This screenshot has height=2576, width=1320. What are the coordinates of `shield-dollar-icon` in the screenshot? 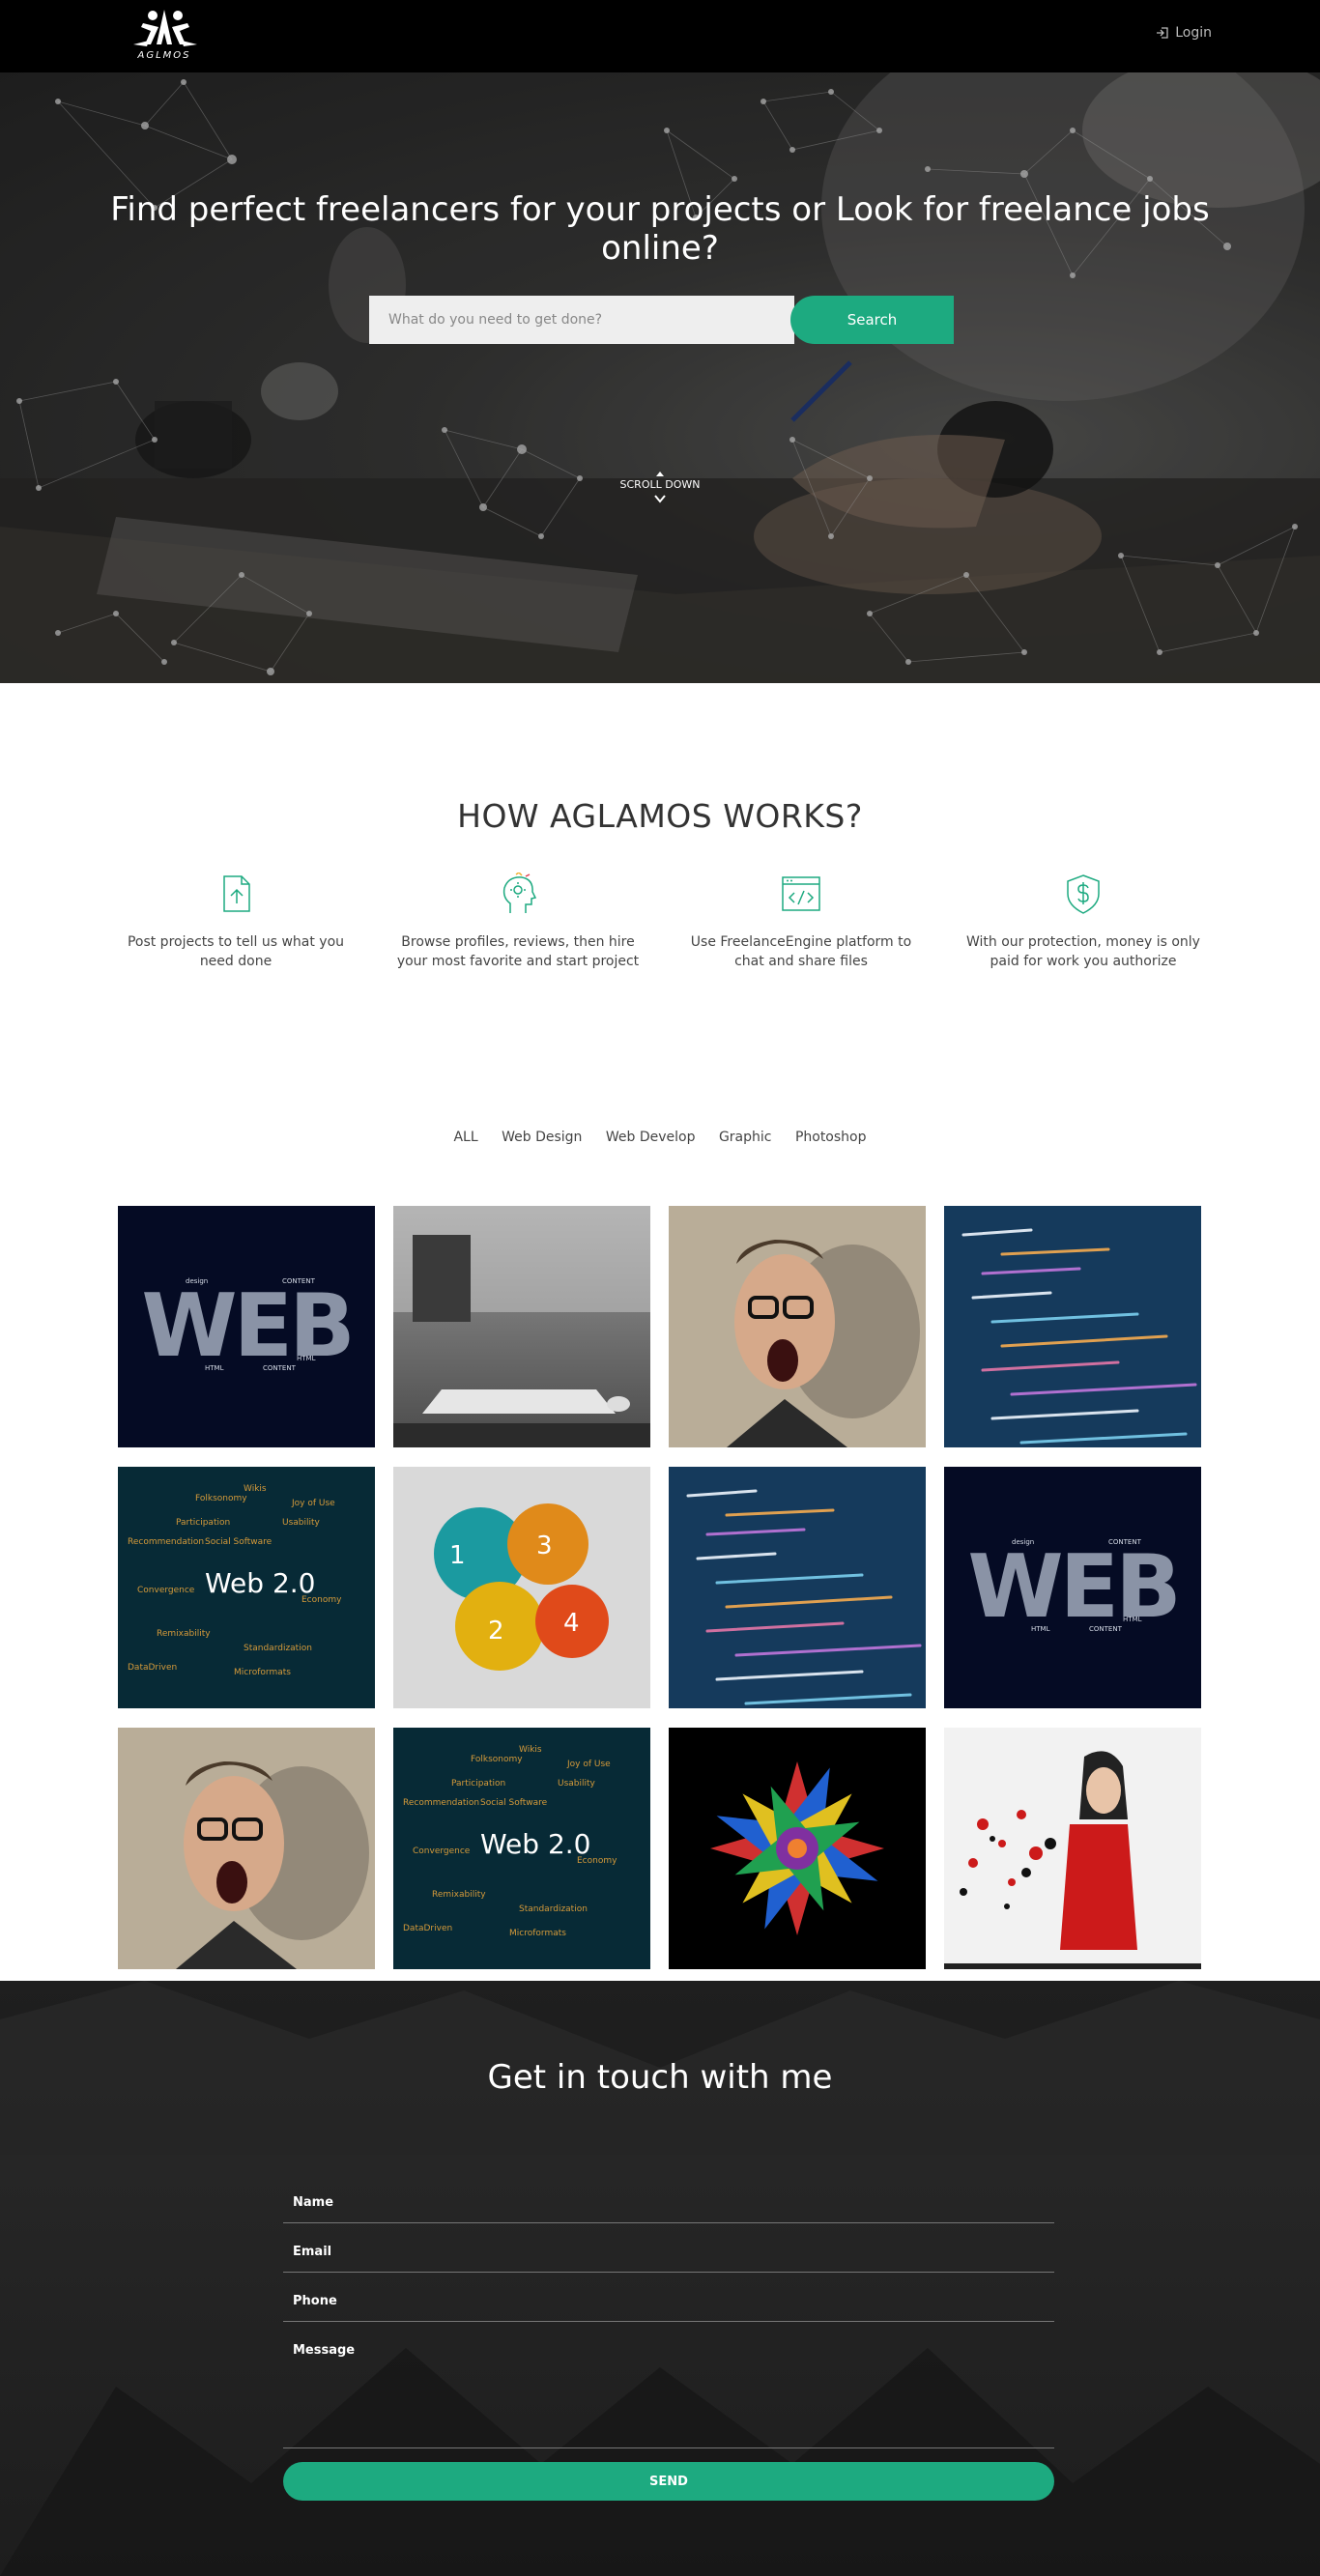 It's located at (1084, 894).